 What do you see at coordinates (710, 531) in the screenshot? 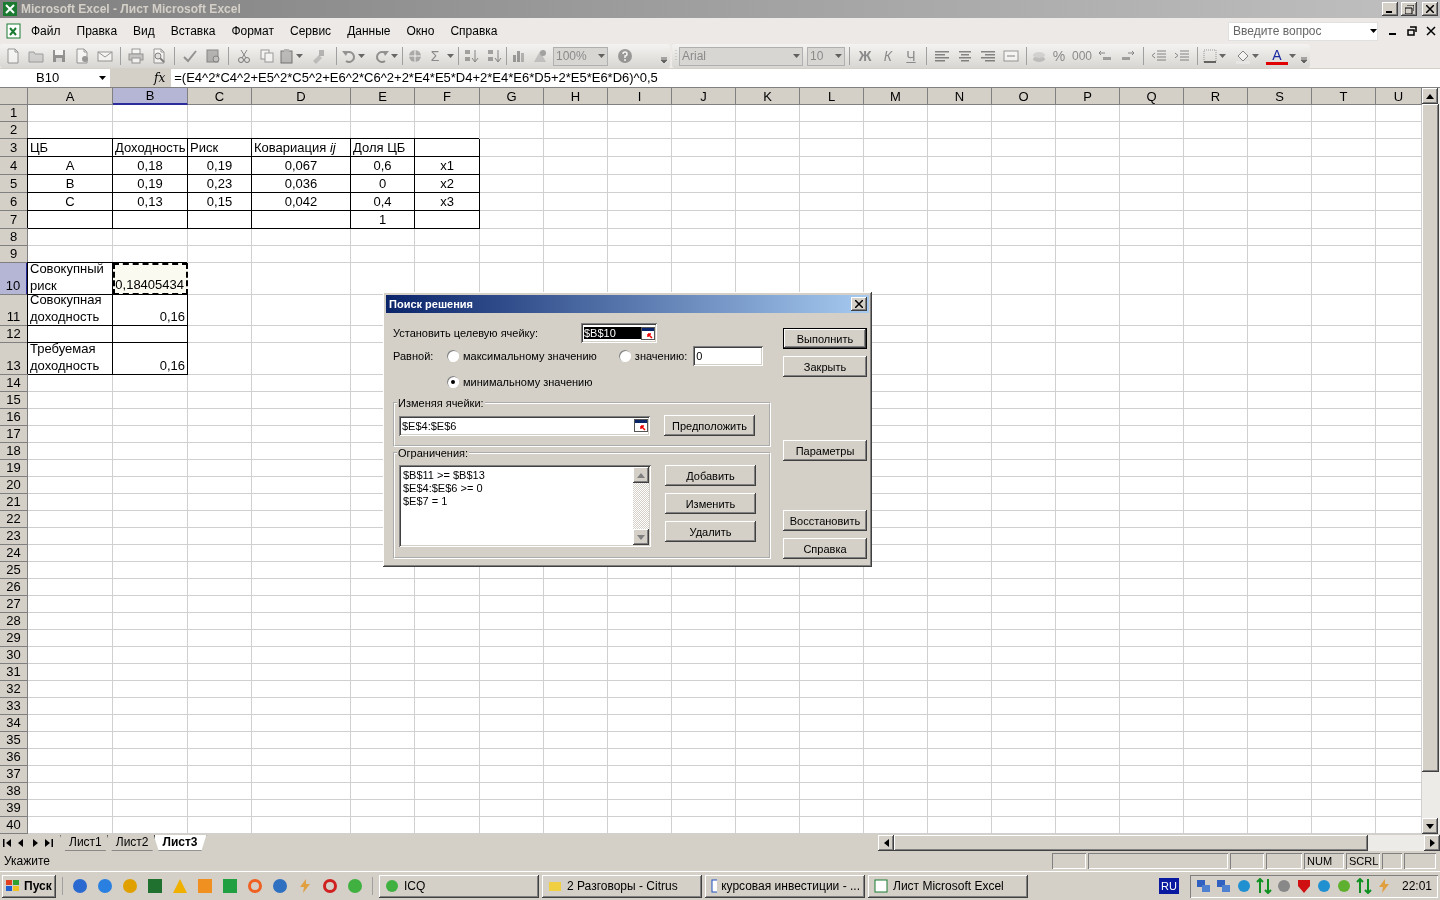
I see `dialog-button: Удалить` at bounding box center [710, 531].